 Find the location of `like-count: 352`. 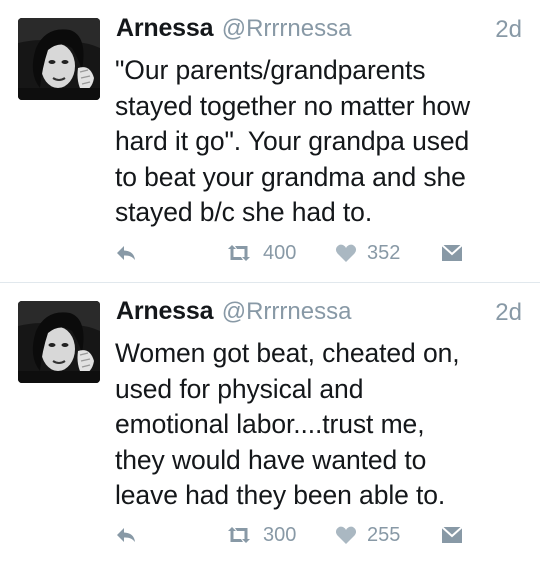

like-count: 352 is located at coordinates (384, 252).